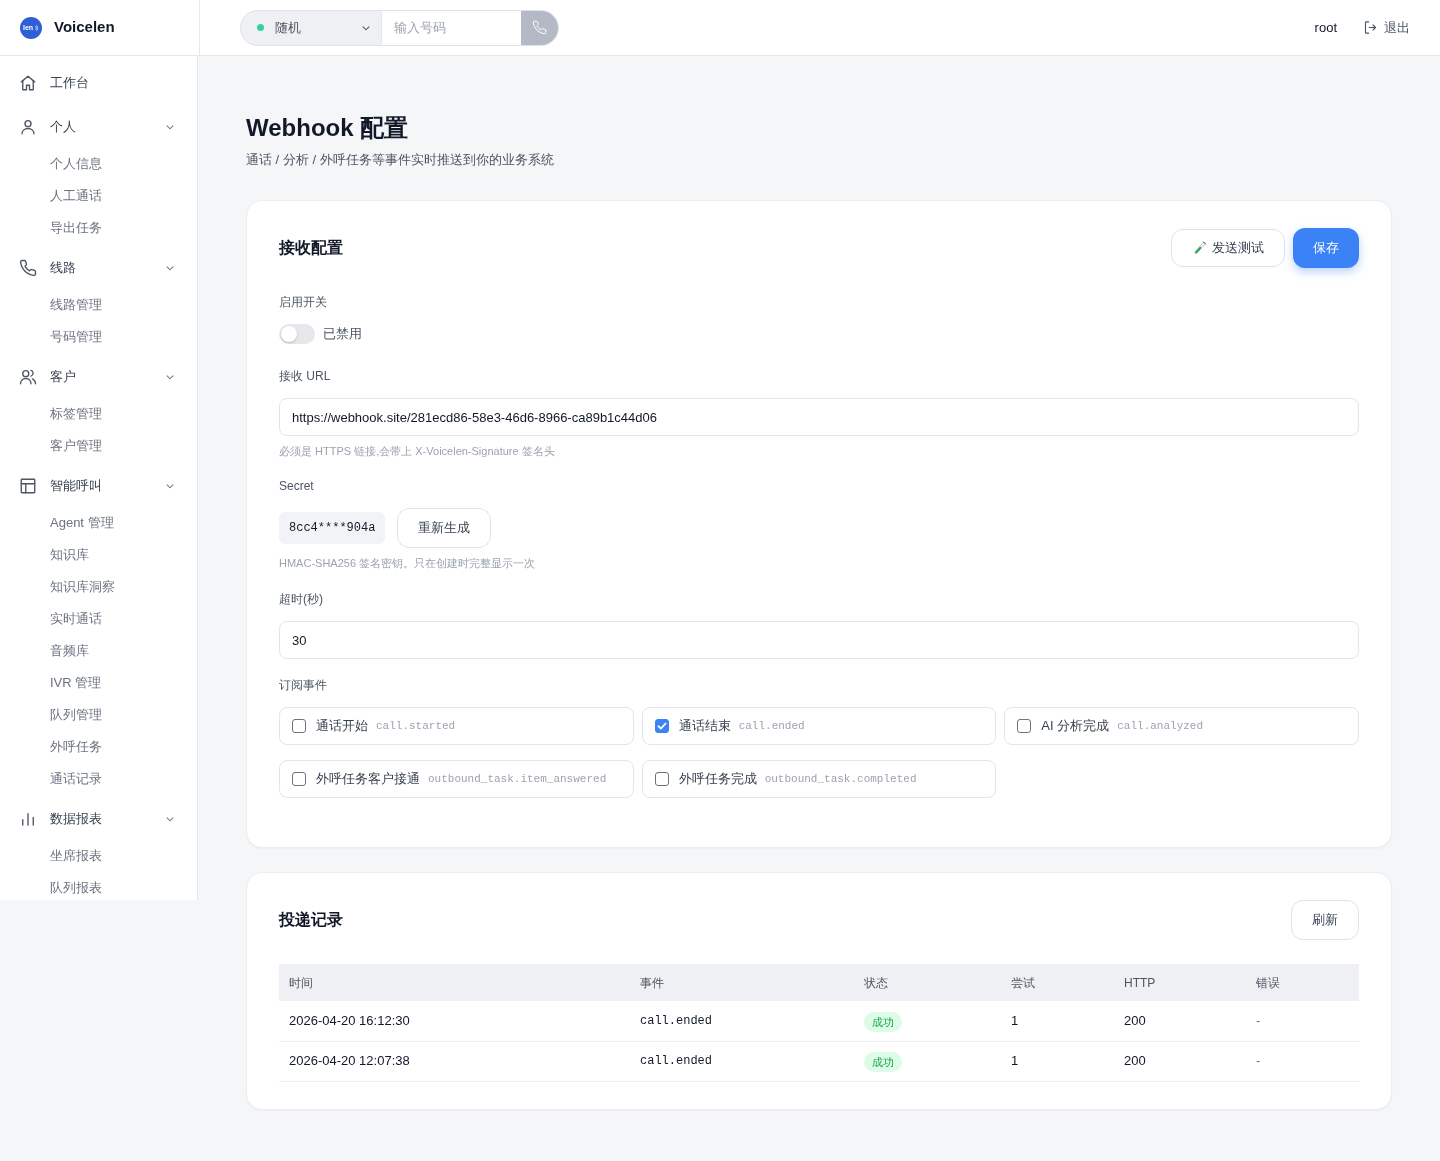 The width and height of the screenshot is (1440, 1161). I want to click on nav-group: 智能呼叫, so click(98, 486).